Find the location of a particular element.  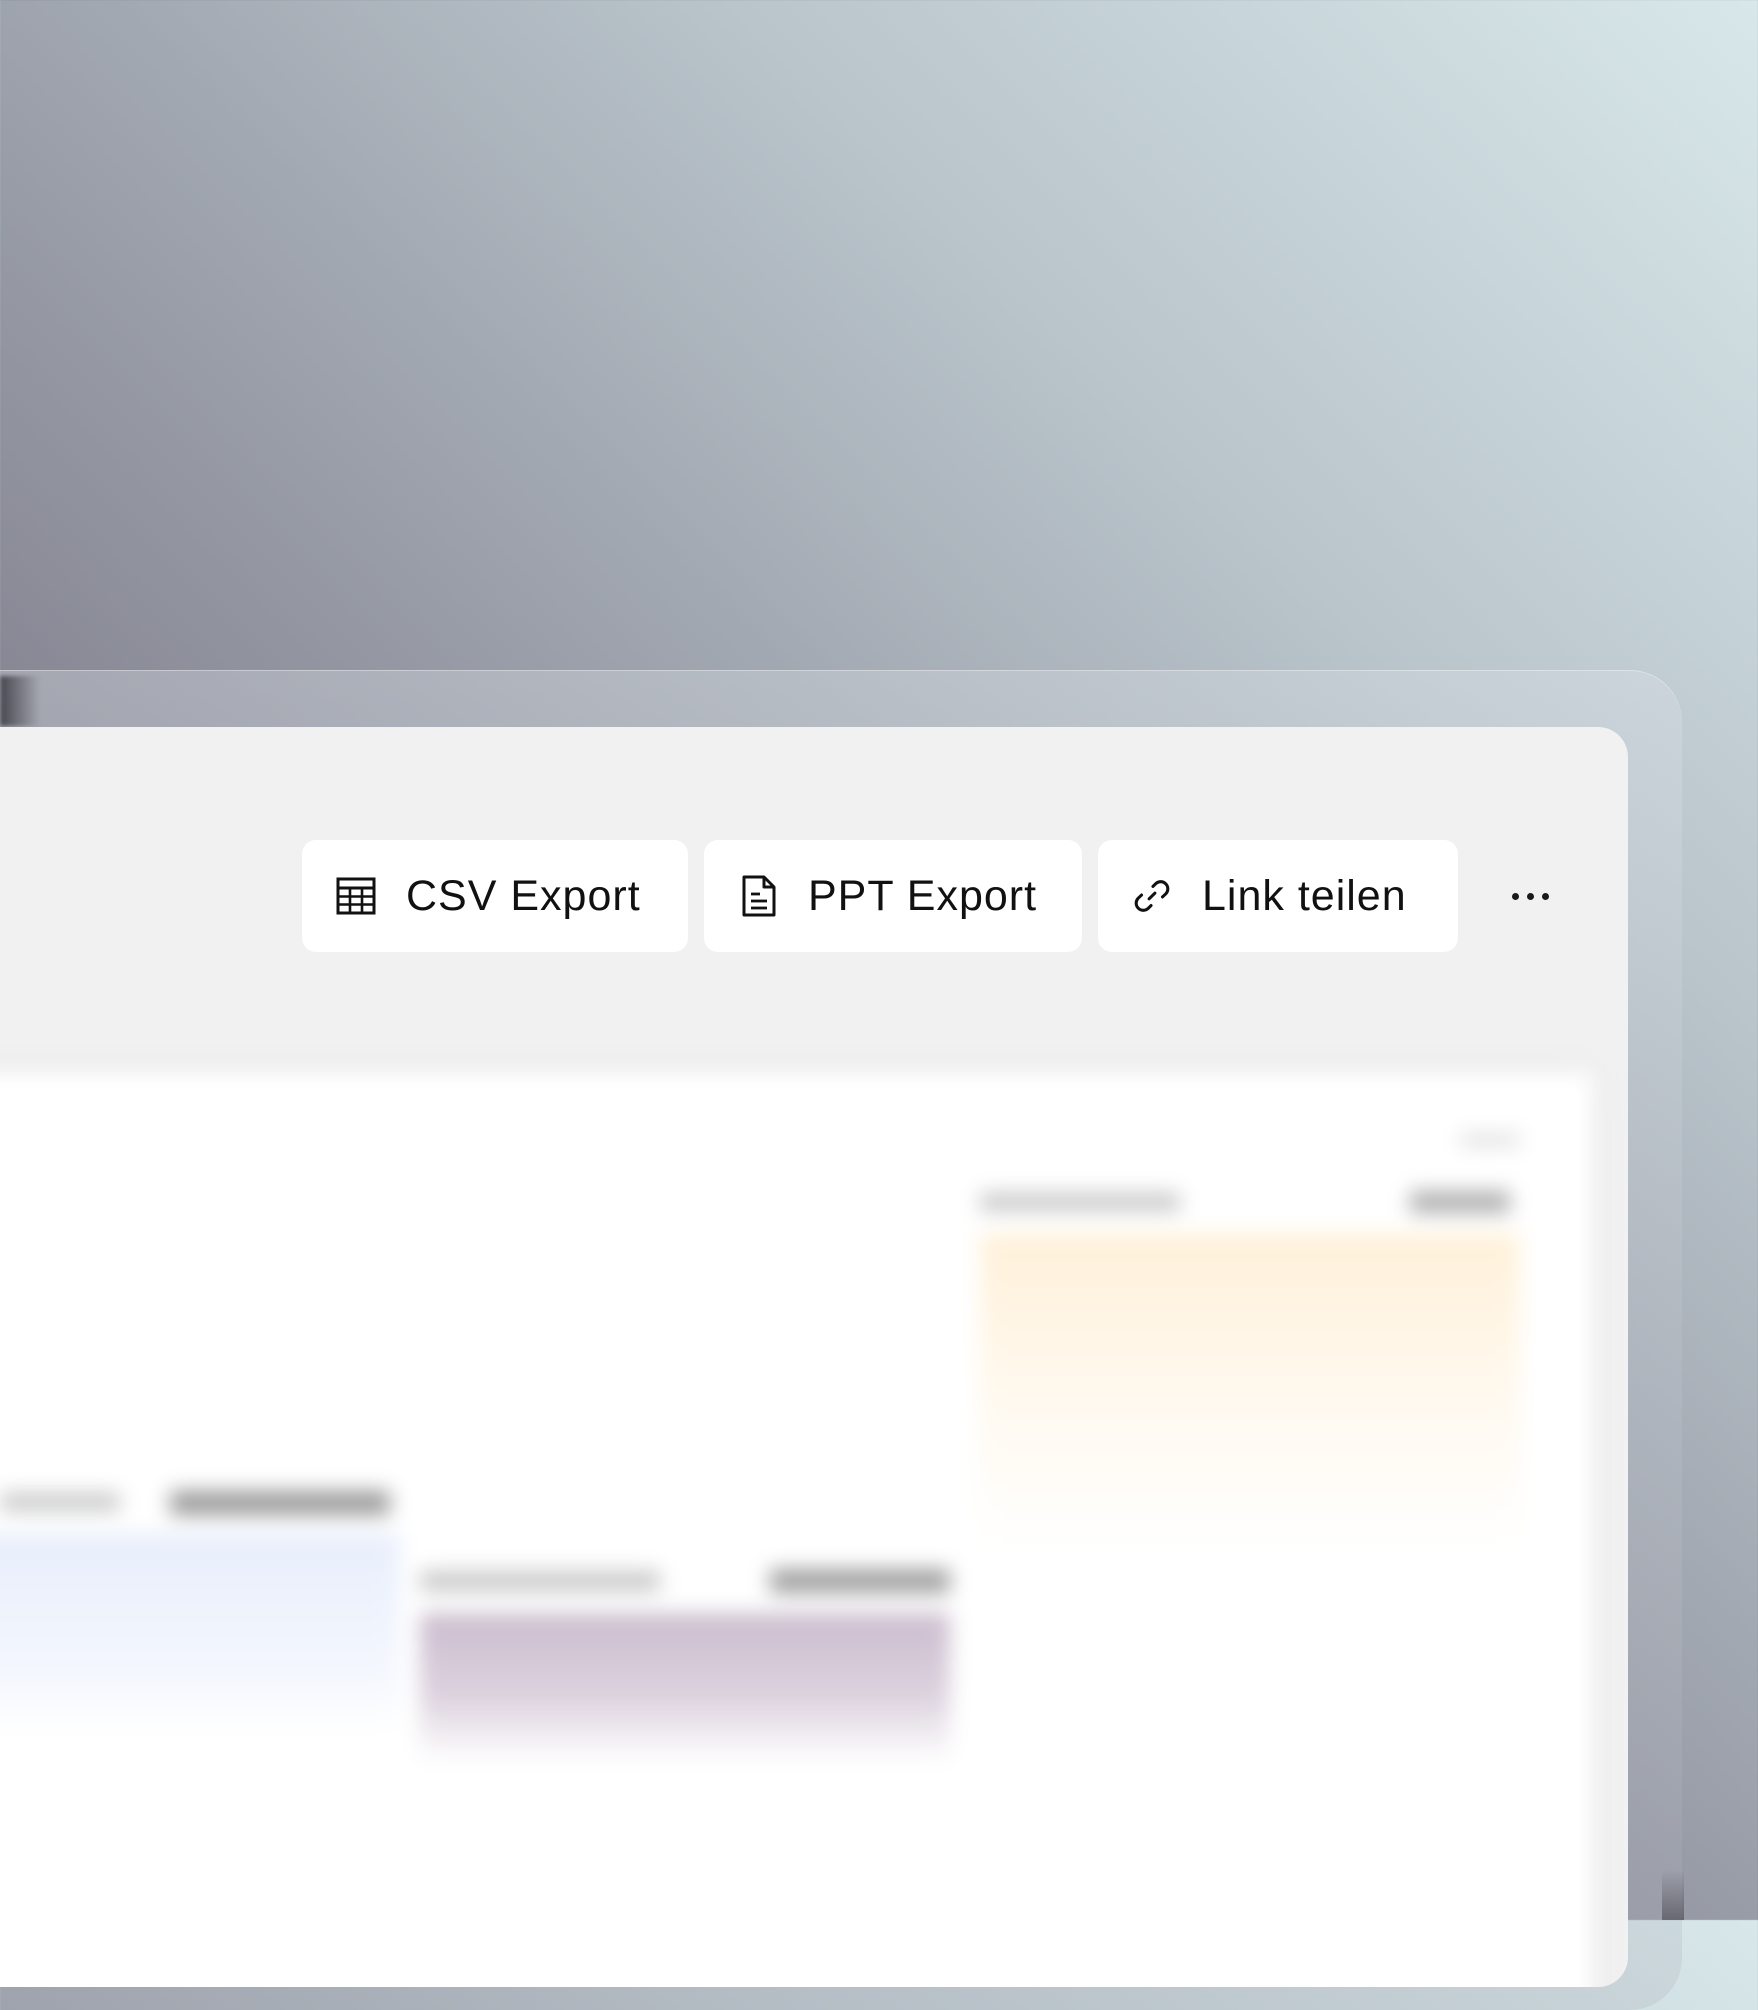

ppt-export-button: PPT Export is located at coordinates (893, 896).